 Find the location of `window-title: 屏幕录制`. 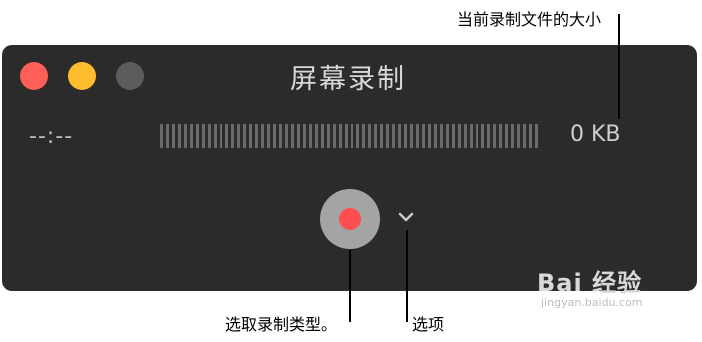

window-title: 屏幕录制 is located at coordinates (348, 79).